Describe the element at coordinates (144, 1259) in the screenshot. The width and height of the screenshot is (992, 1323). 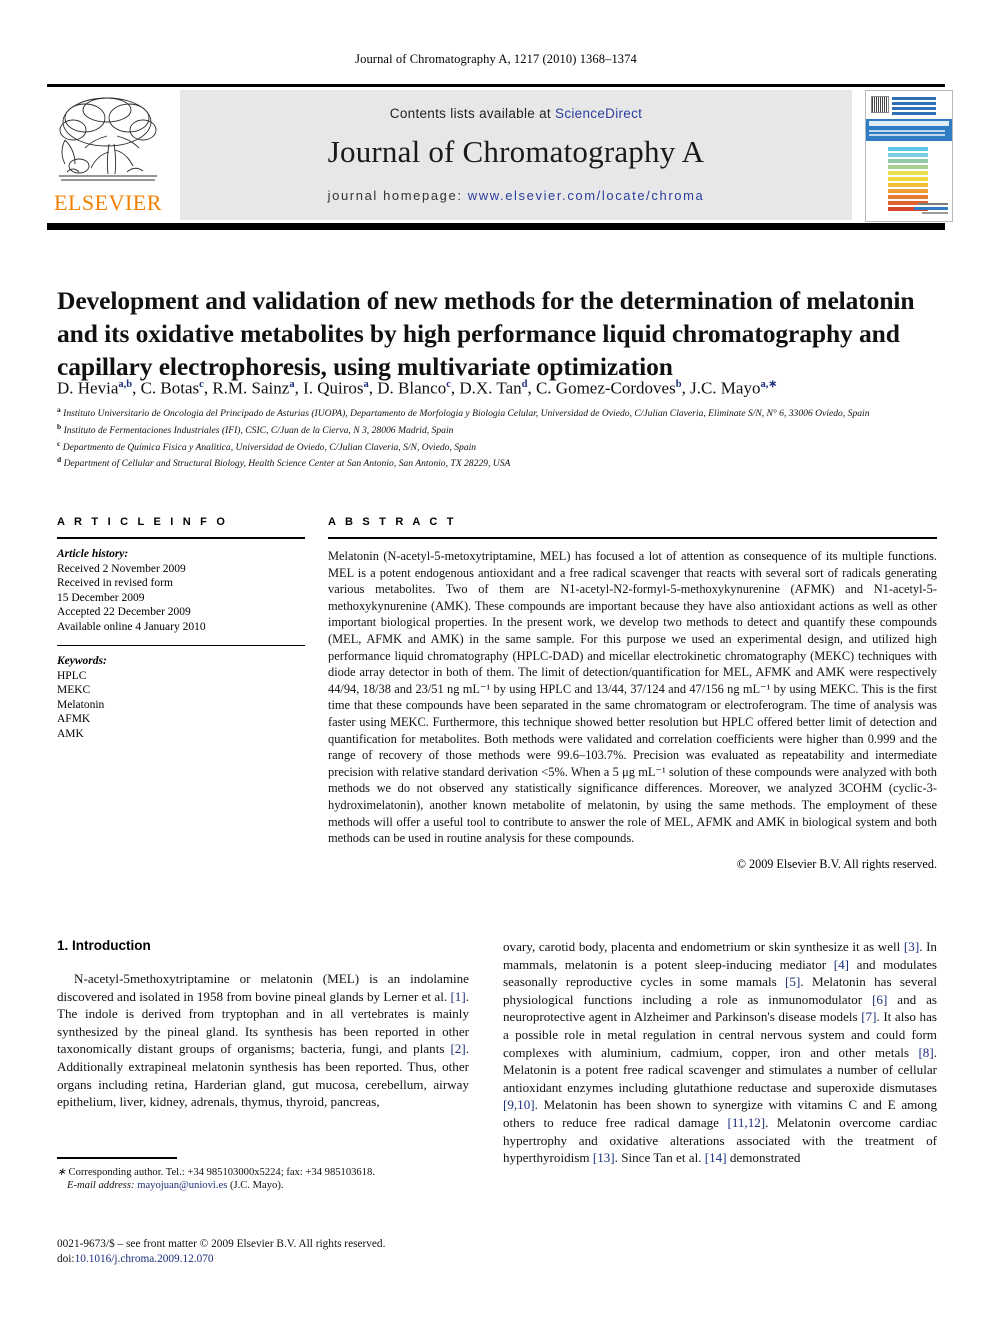
I see `doi-link: 10.1016/j.chroma.2009.12.070` at that location.